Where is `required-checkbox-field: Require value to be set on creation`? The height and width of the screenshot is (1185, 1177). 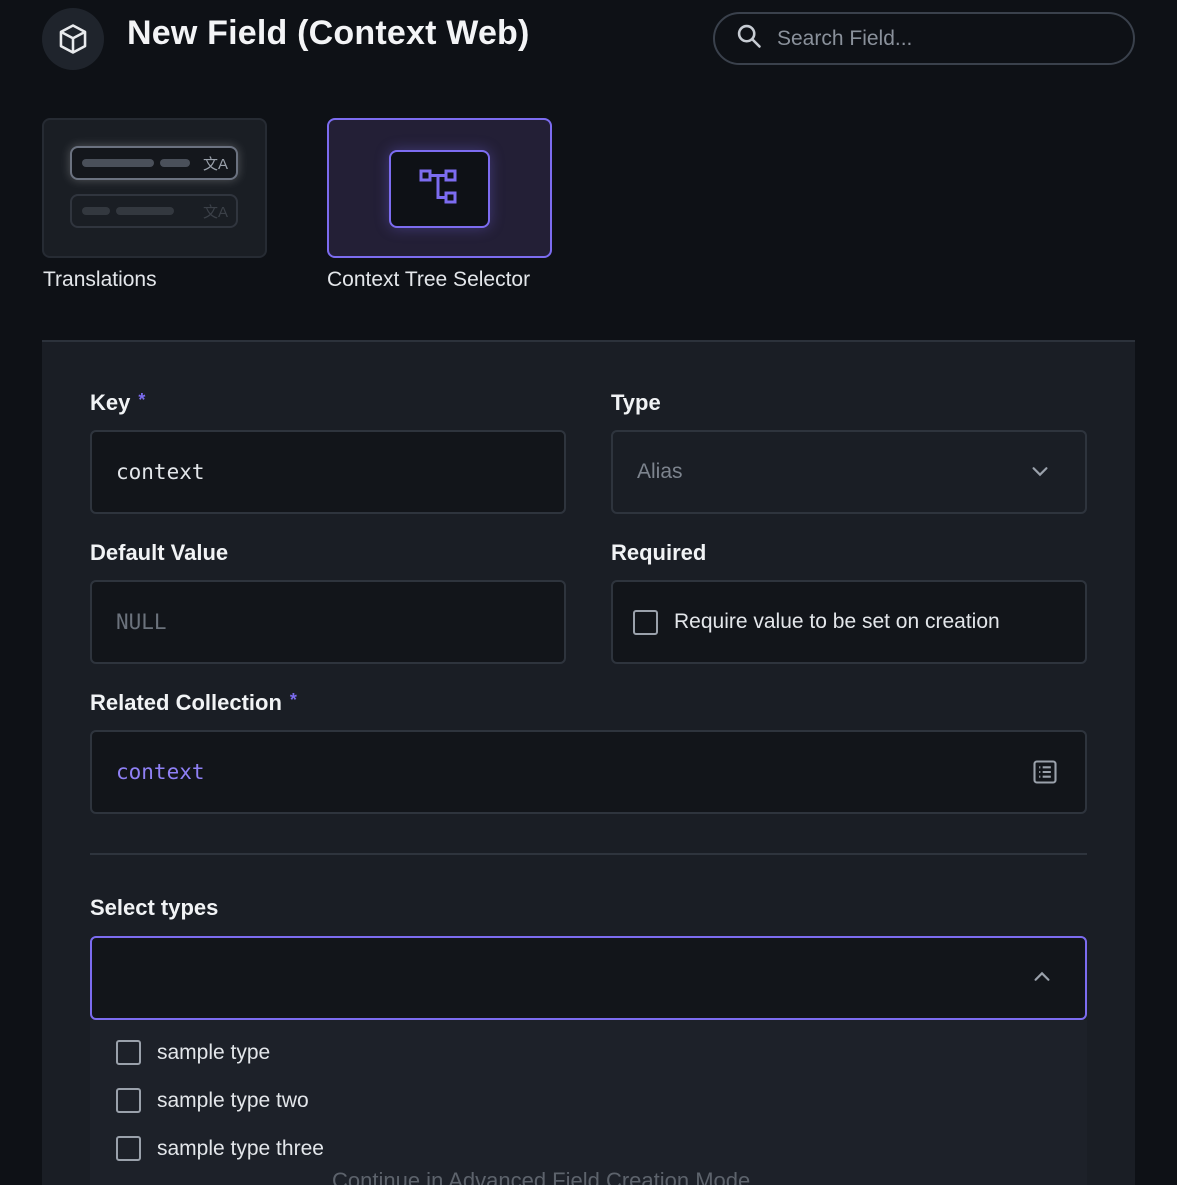
required-checkbox-field: Require value to be set on creation is located at coordinates (849, 622).